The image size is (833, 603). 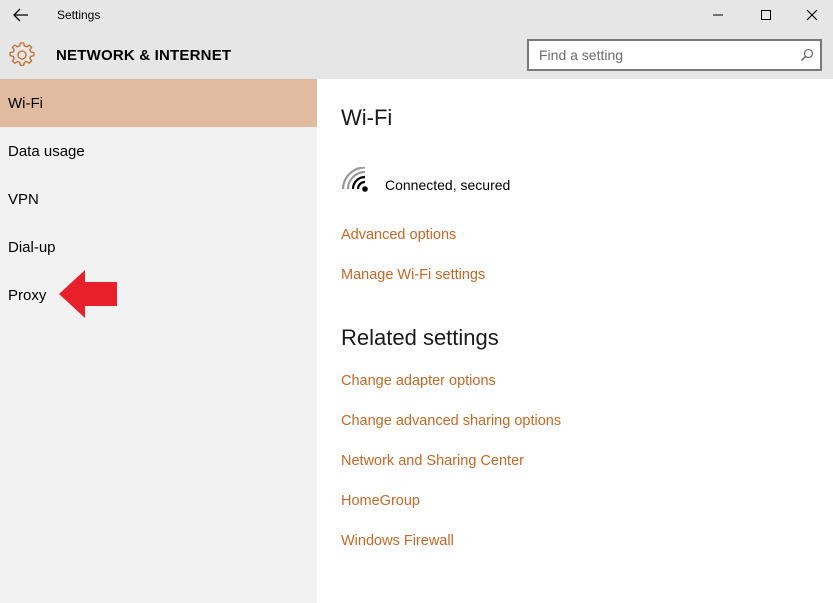 I want to click on network-and-sharing-center-link: Network and Sharing Center, so click(x=432, y=461).